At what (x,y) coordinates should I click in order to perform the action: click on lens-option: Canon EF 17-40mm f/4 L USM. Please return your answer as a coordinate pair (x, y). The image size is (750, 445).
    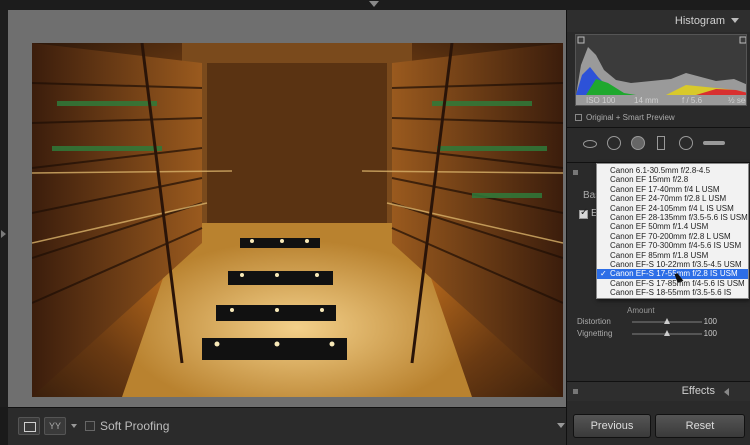
    Looking at the image, I should click on (672, 189).